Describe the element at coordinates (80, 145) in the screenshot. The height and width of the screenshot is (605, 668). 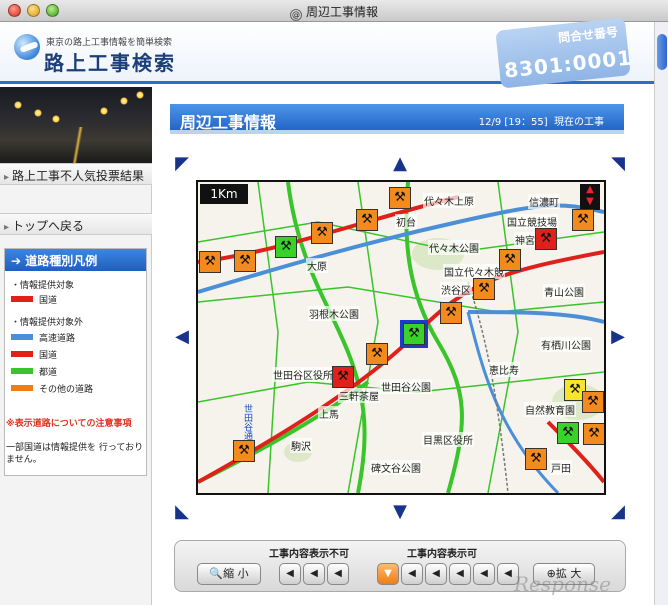
I see `road-stripe` at that location.